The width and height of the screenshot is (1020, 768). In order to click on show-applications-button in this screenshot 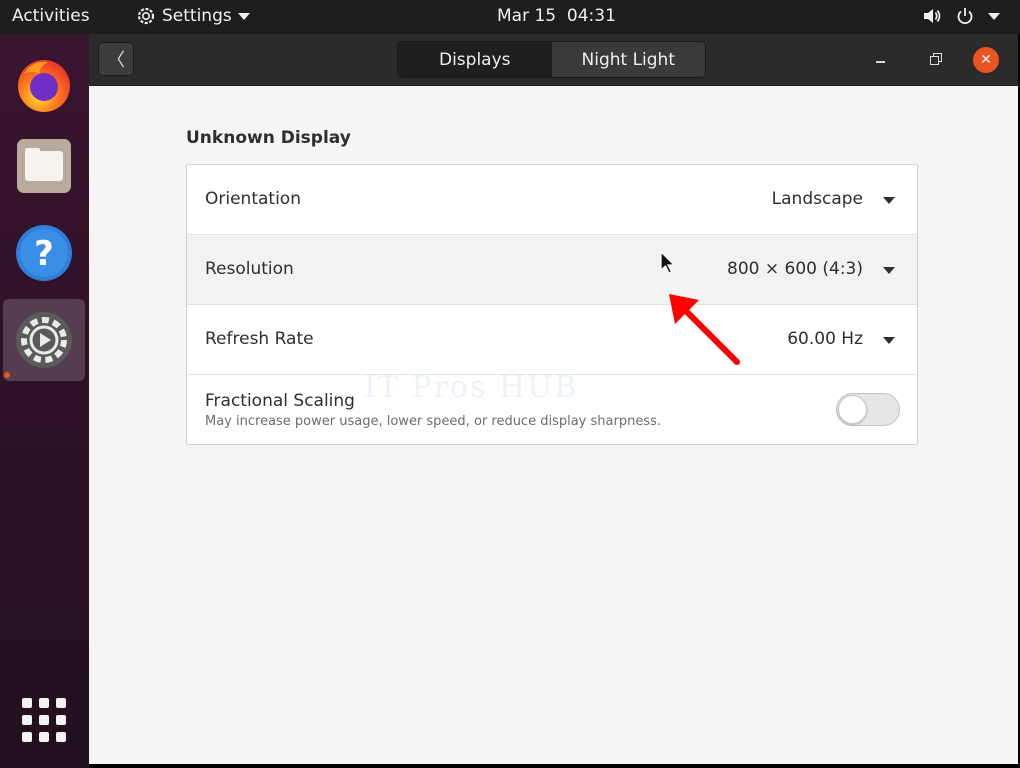, I will do `click(44, 720)`.